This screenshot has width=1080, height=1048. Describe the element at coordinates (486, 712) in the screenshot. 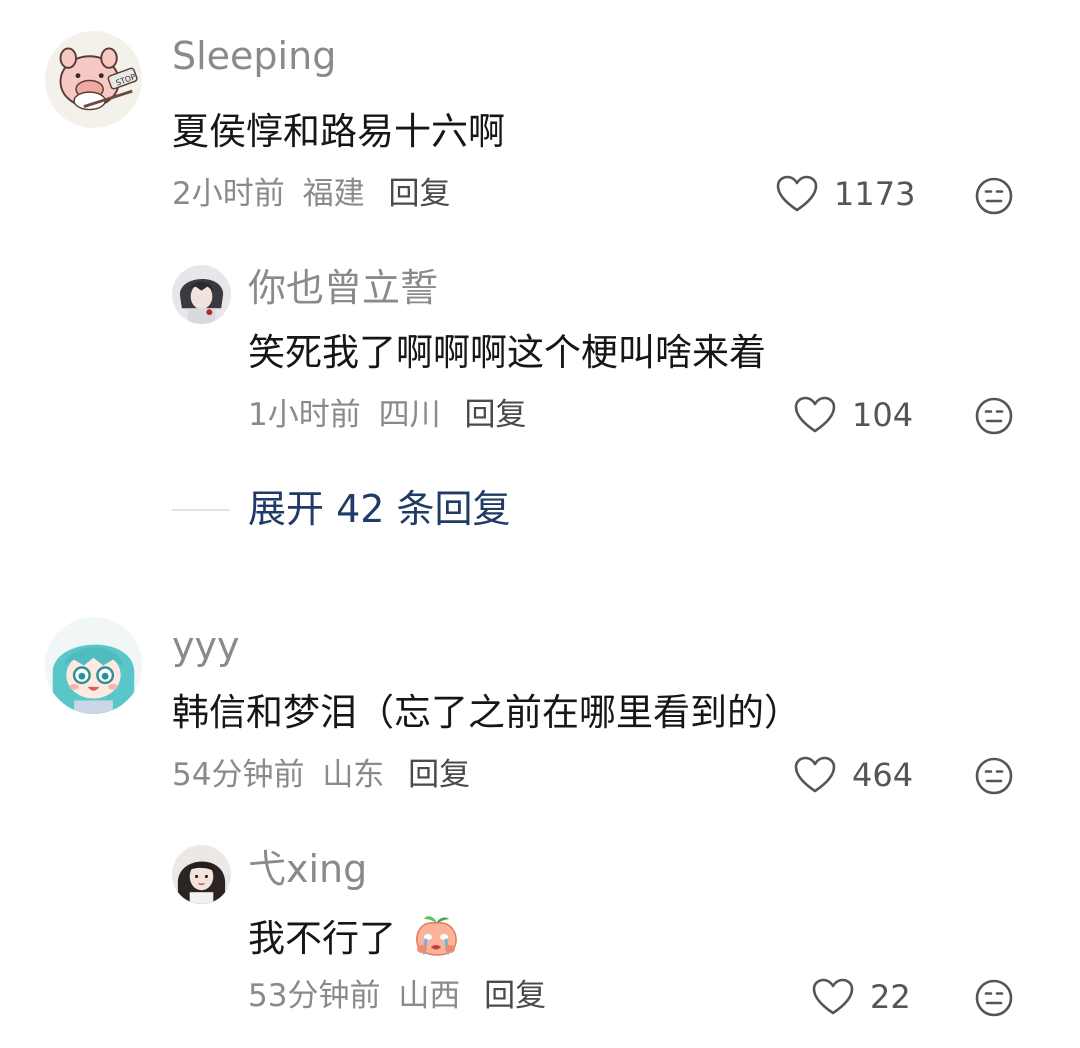

I see `comment-text: 韩信和梦泪（忘了之前在哪里看到的）` at that location.